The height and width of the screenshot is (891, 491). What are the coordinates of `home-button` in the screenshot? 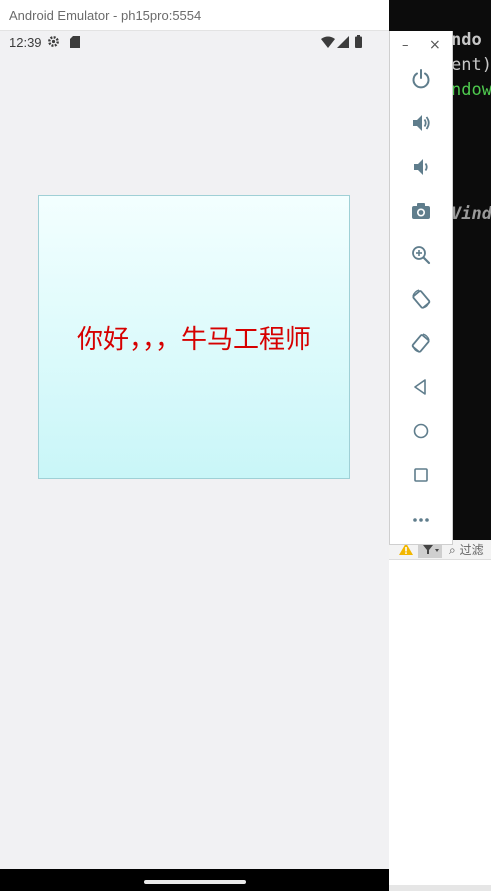 It's located at (421, 431).